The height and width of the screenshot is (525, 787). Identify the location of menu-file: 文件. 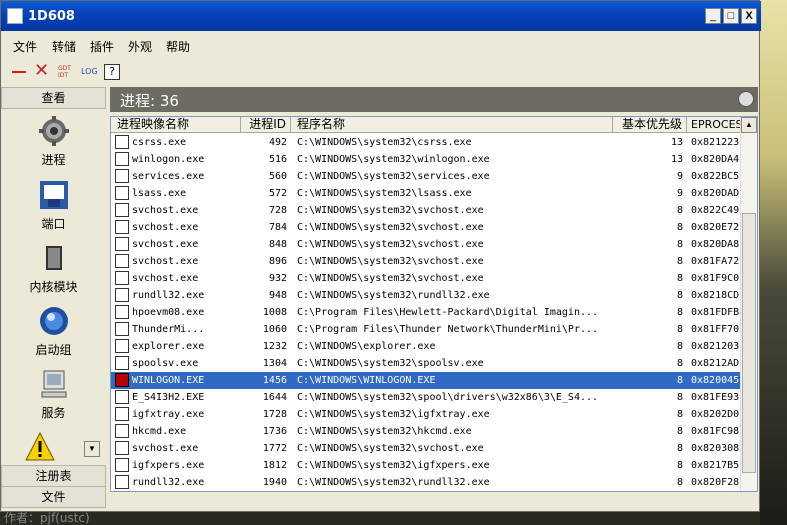
(25, 46).